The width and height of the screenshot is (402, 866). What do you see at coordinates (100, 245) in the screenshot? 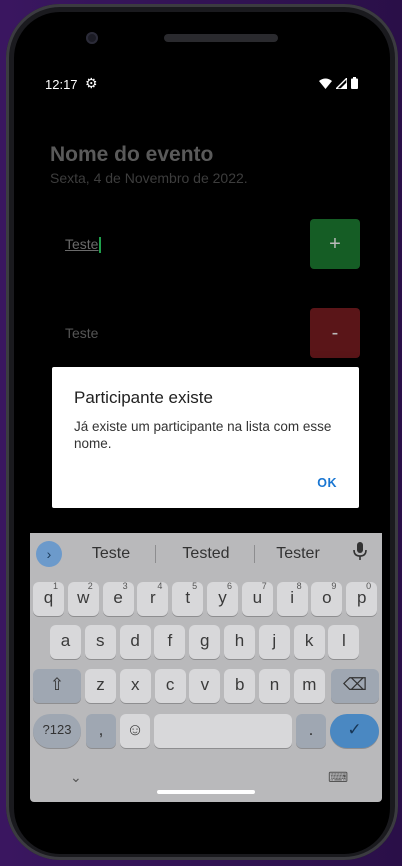
I see `text-cursor` at bounding box center [100, 245].